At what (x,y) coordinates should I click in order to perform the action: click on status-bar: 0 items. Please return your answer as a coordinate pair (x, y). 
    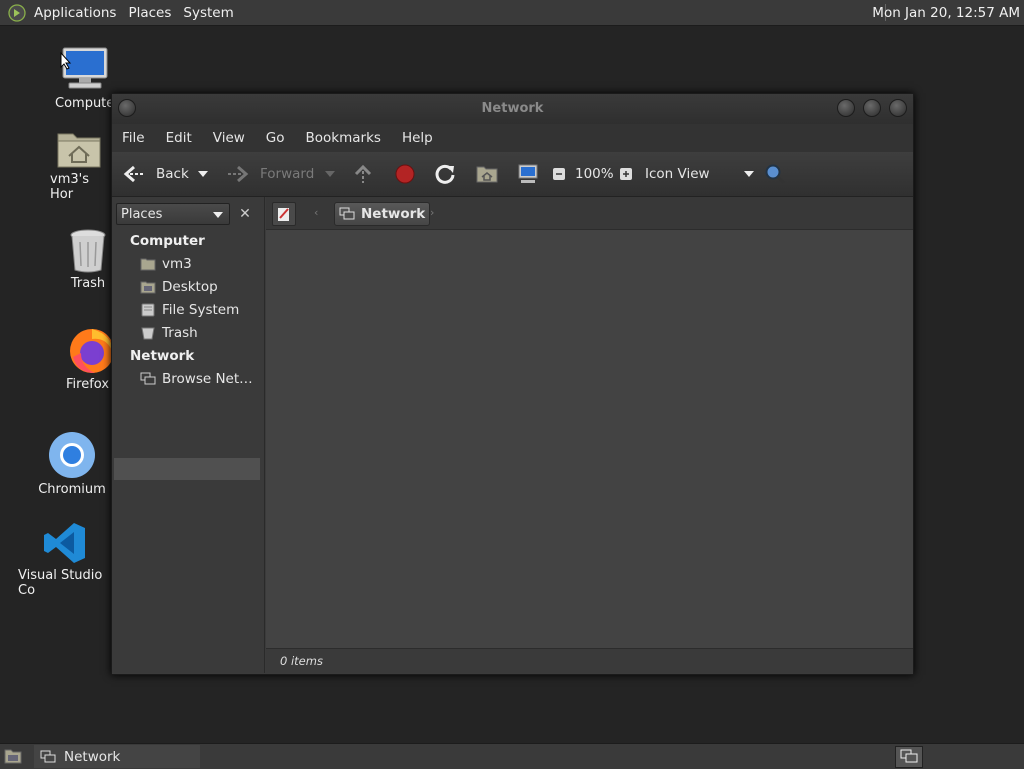
    Looking at the image, I should click on (589, 660).